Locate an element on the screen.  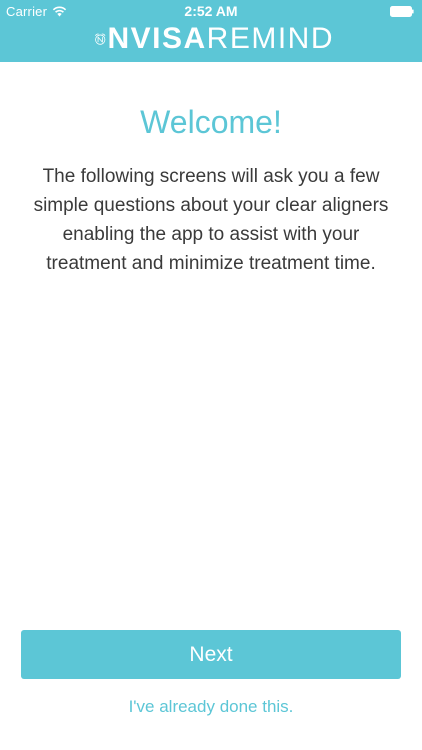
next-button: Next is located at coordinates (211, 654).